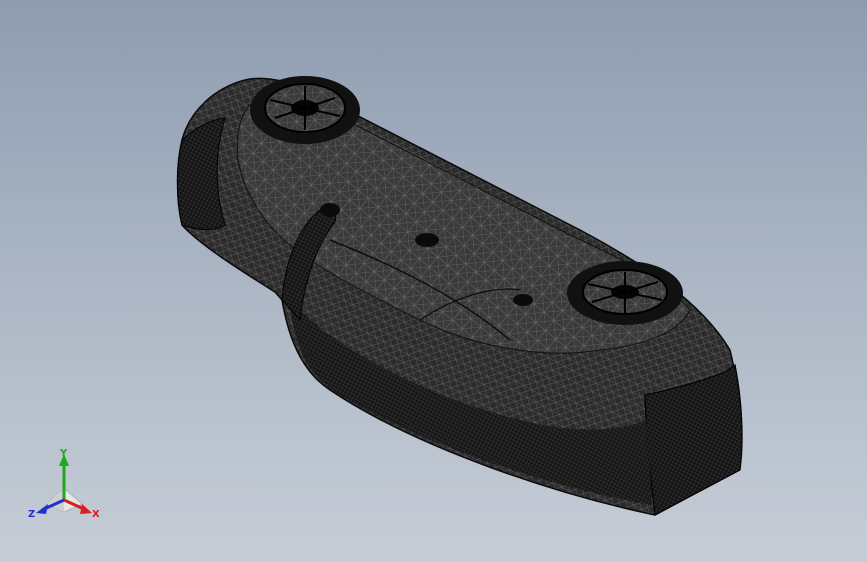 This screenshot has width=867, height=562. Describe the element at coordinates (63, 453) in the screenshot. I see `y-axis-label: Y` at that location.